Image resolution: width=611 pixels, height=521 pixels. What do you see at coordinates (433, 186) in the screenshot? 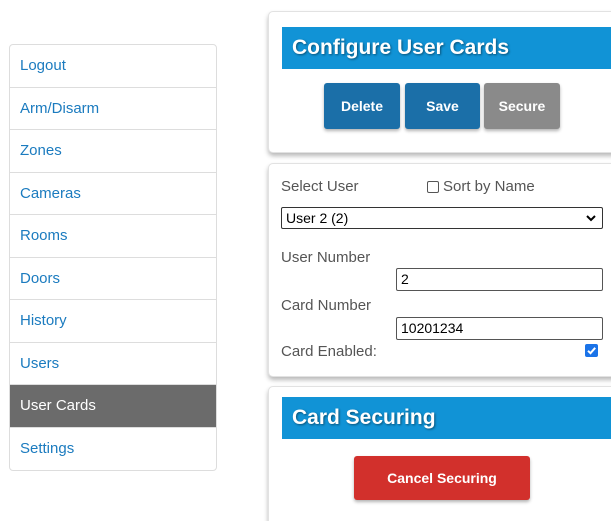
I see `unchecked-box-icon` at bounding box center [433, 186].